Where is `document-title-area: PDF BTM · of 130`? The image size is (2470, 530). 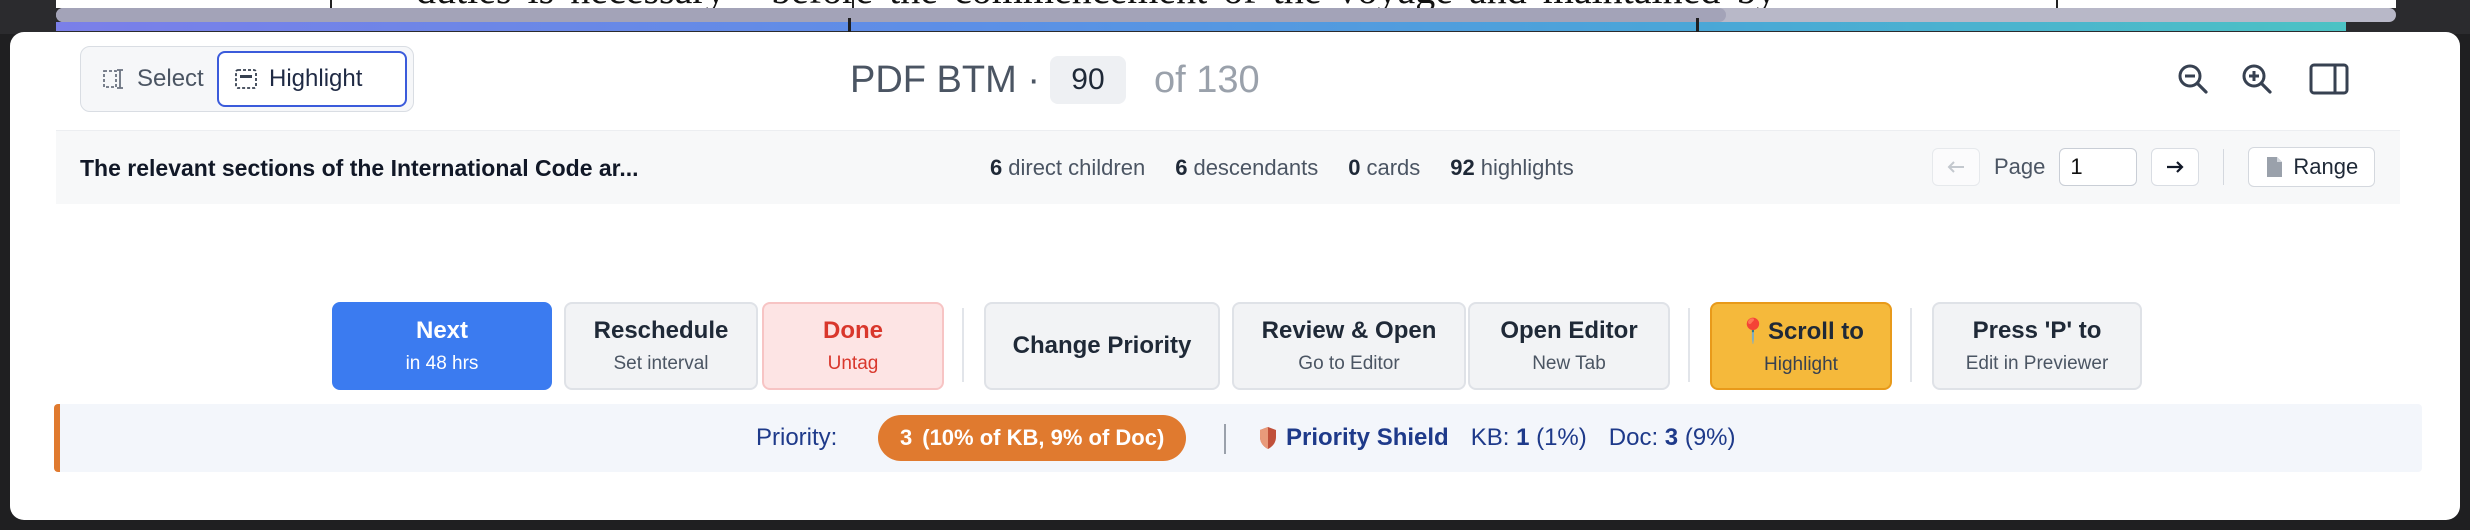 document-title-area: PDF BTM · of 130 is located at coordinates (1055, 80).